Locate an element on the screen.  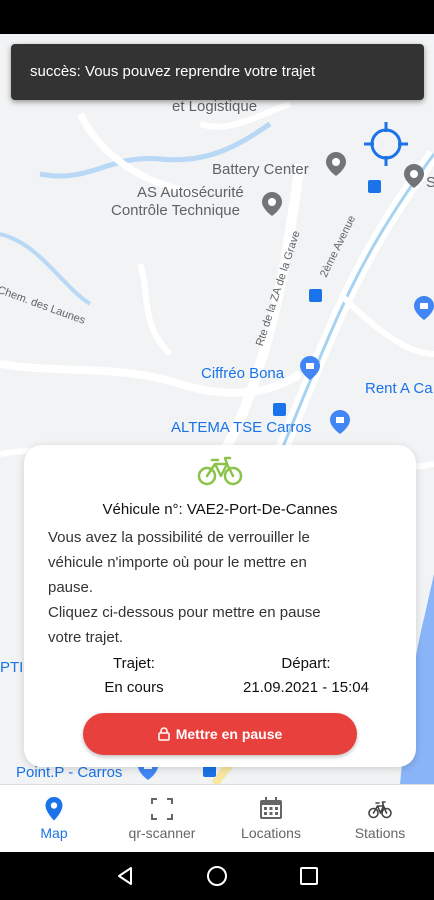
info-line: votre trajet. is located at coordinates (86, 637).